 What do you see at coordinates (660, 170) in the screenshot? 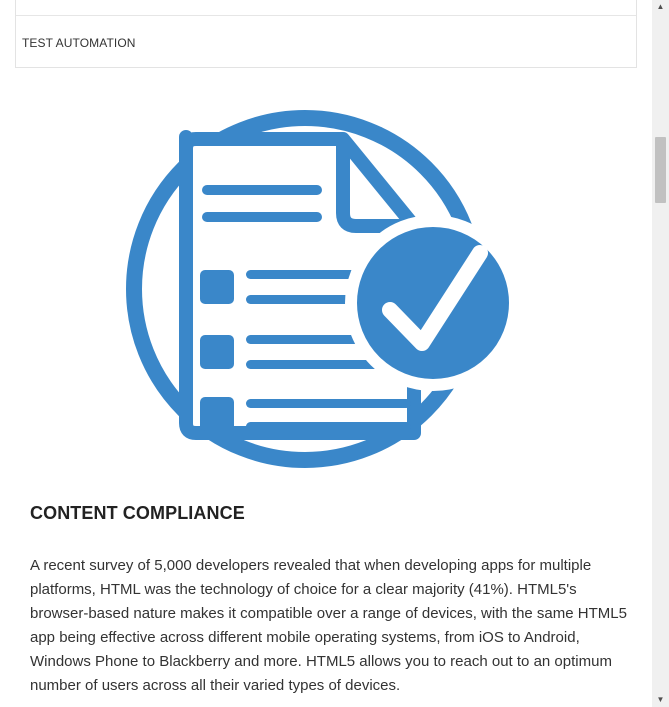
I see `scroll-thumb` at bounding box center [660, 170].